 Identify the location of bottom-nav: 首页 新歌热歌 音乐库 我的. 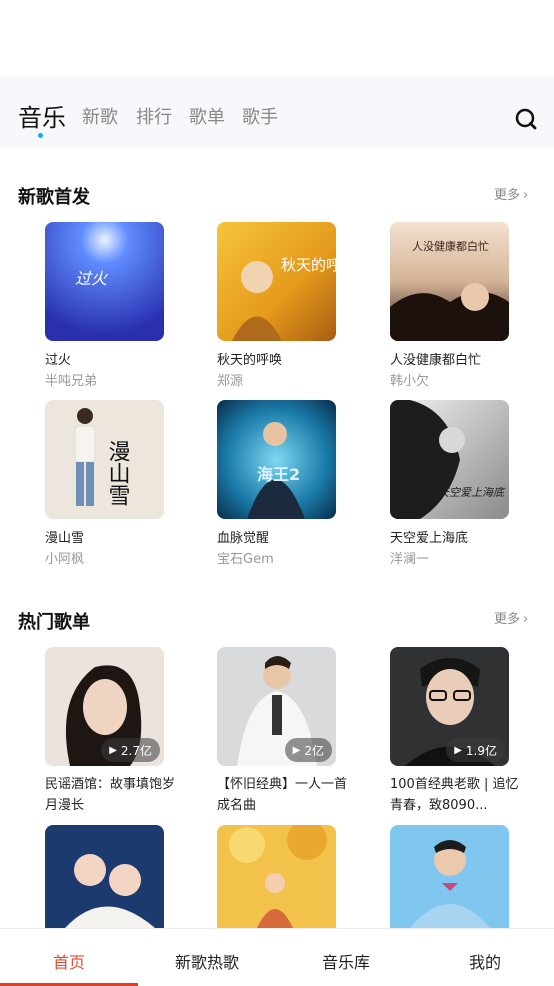
(277, 957).